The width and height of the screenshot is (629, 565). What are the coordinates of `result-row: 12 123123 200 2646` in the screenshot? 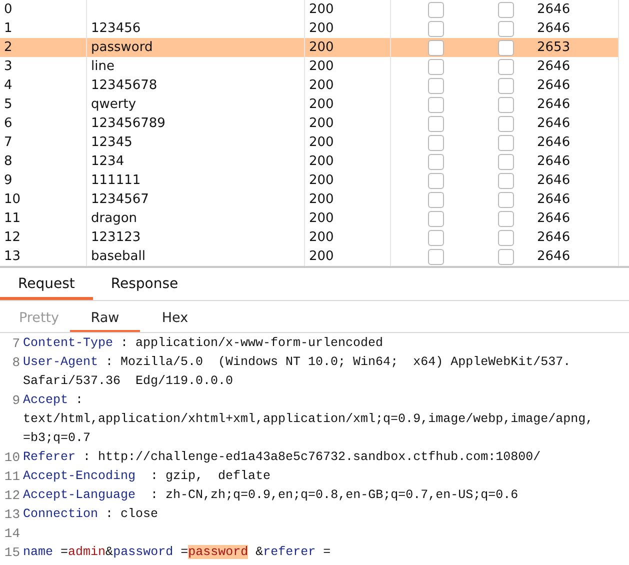 It's located at (309, 237).